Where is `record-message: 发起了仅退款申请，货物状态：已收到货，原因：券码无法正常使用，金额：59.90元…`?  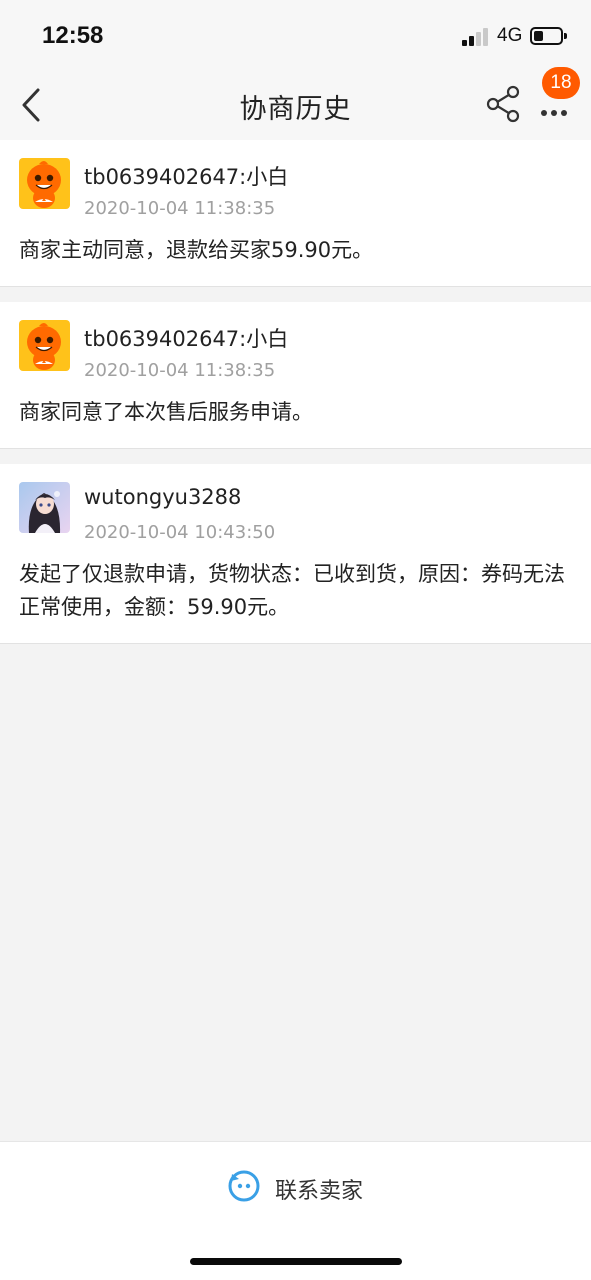 record-message: 发起了仅退款申请，货物状态：已收到货，原因：券码无法正常使用，金额：59.90元… is located at coordinates (292, 590).